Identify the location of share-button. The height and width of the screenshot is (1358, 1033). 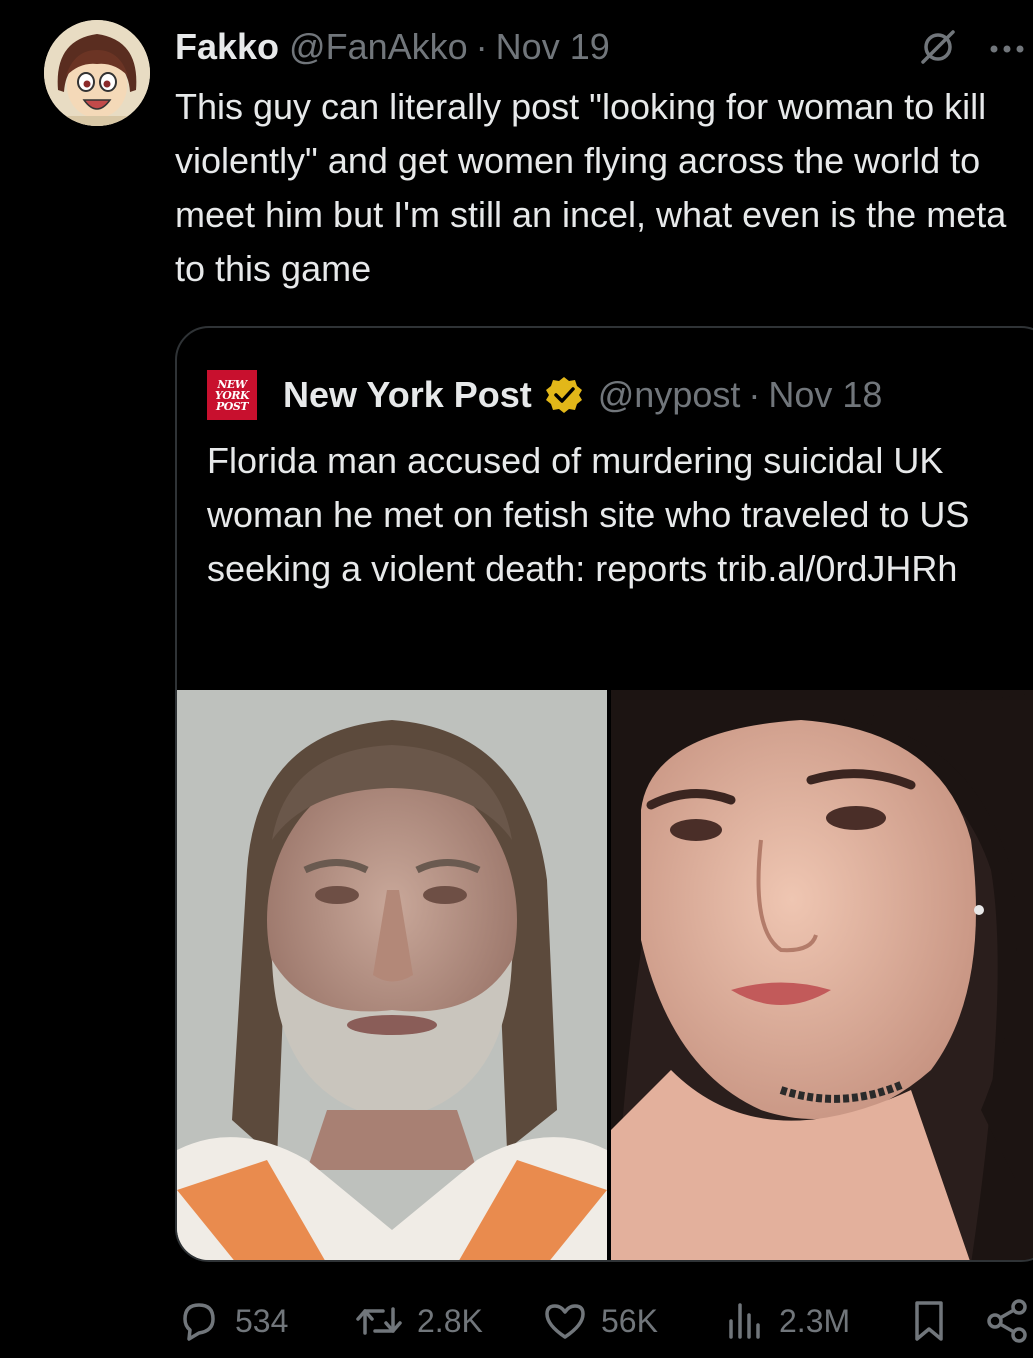
(1008, 1321).